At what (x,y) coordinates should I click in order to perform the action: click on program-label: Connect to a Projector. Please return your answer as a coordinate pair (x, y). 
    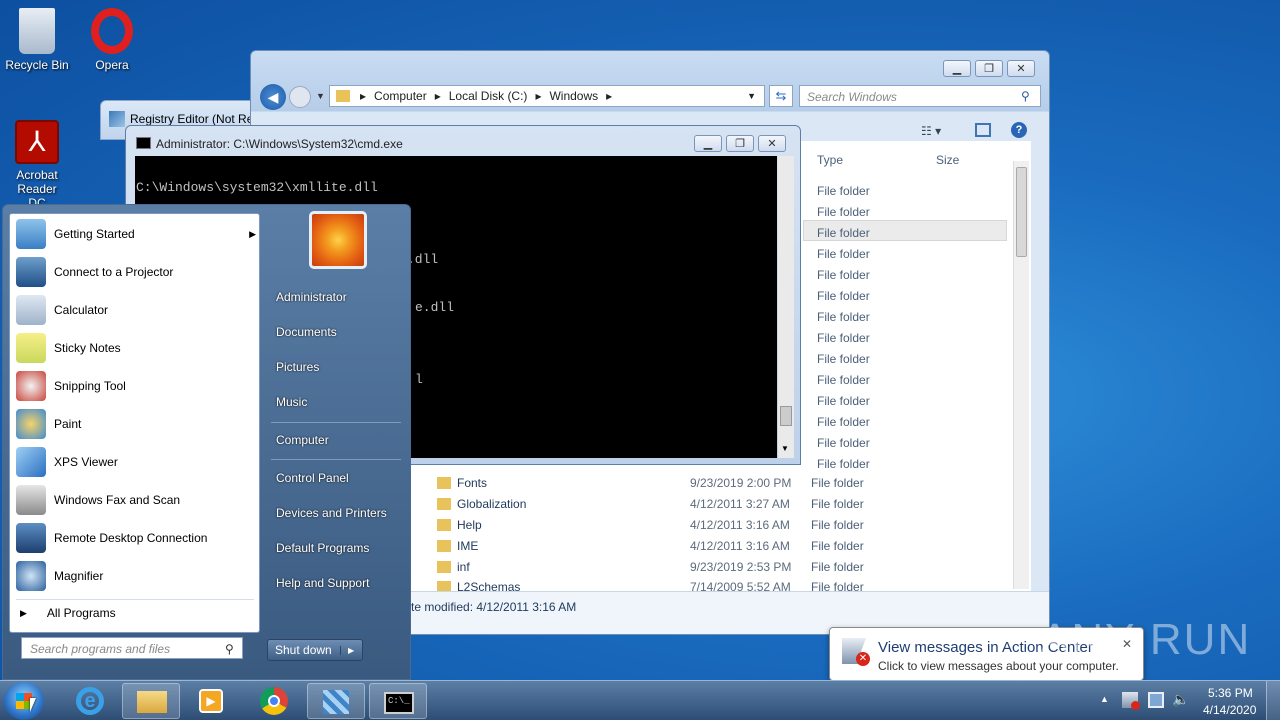
    Looking at the image, I should click on (114, 272).